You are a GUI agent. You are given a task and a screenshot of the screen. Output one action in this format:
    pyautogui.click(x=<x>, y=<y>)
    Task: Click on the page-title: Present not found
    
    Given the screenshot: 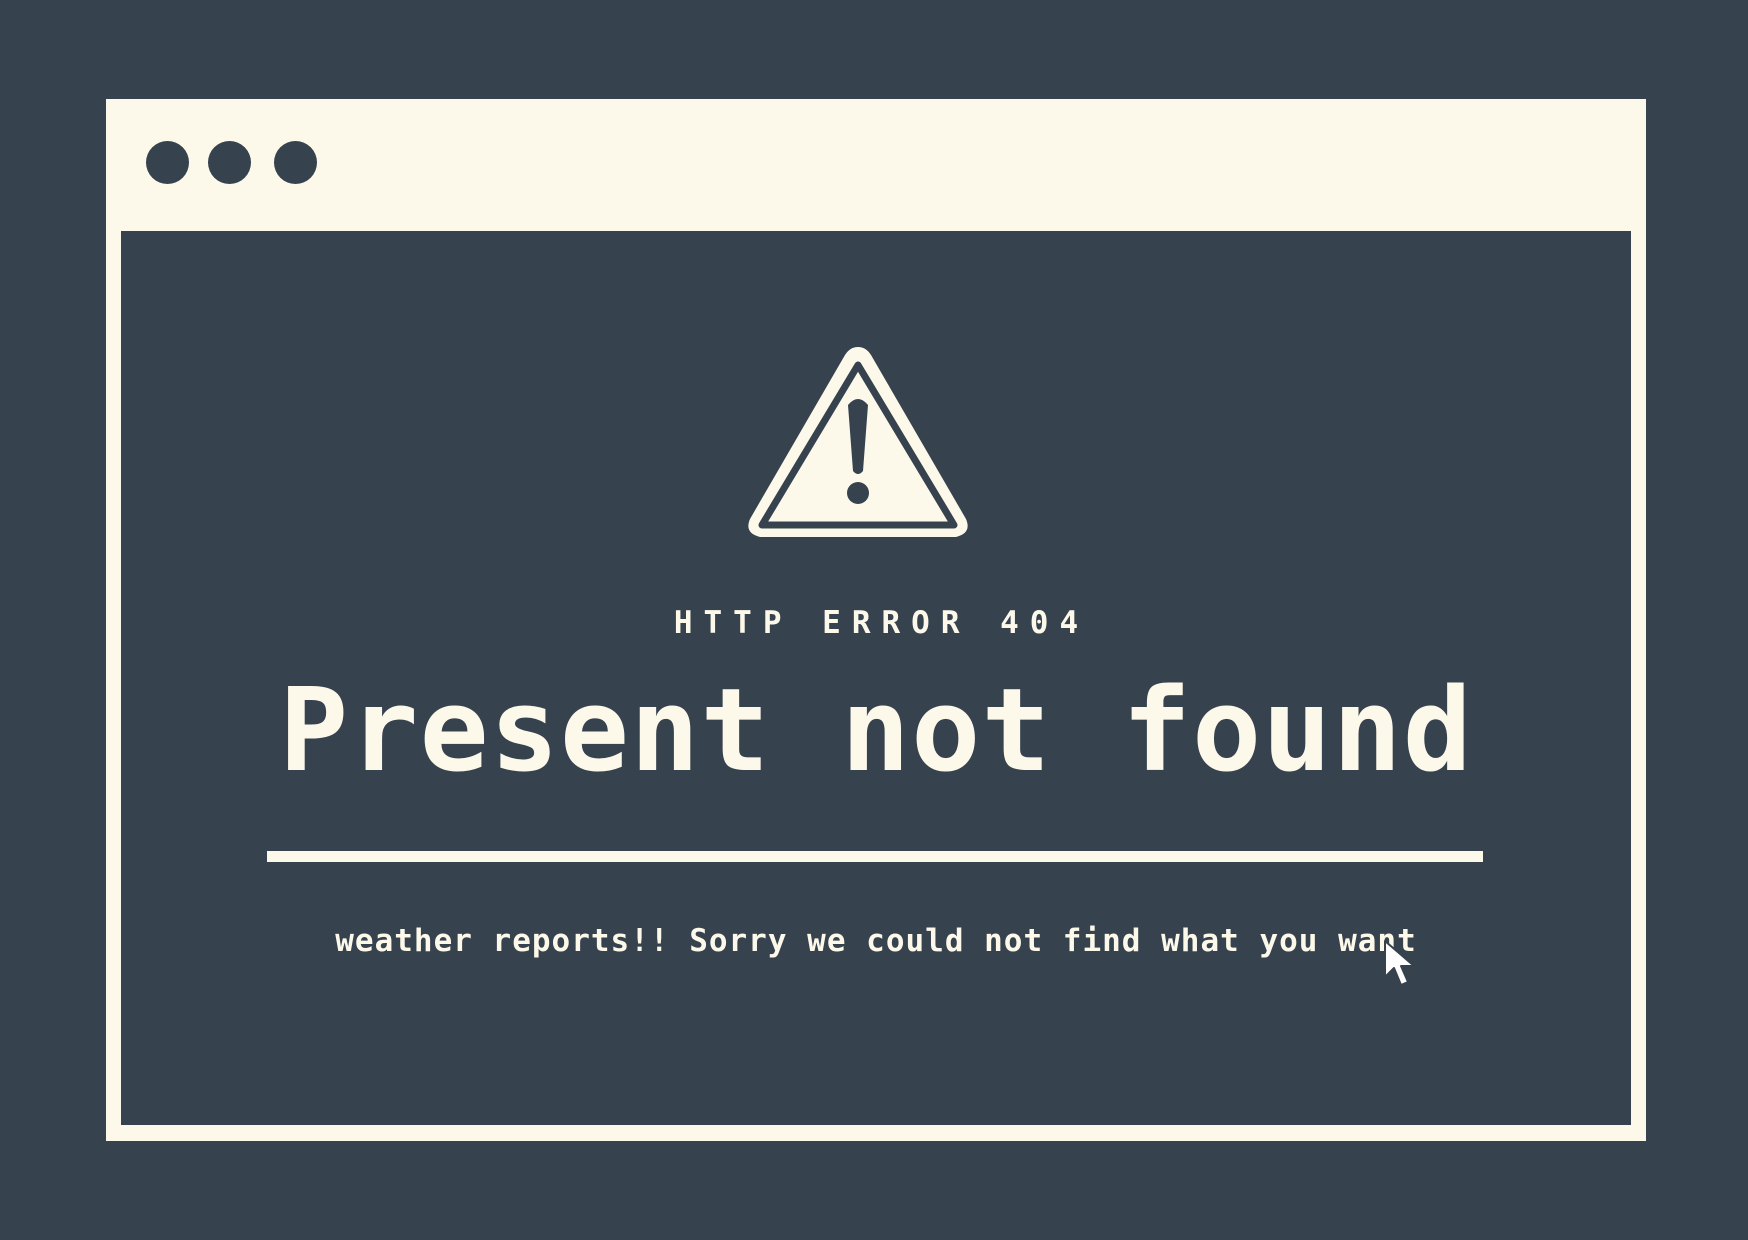 What is the action you would take?
    pyautogui.click(x=875, y=731)
    